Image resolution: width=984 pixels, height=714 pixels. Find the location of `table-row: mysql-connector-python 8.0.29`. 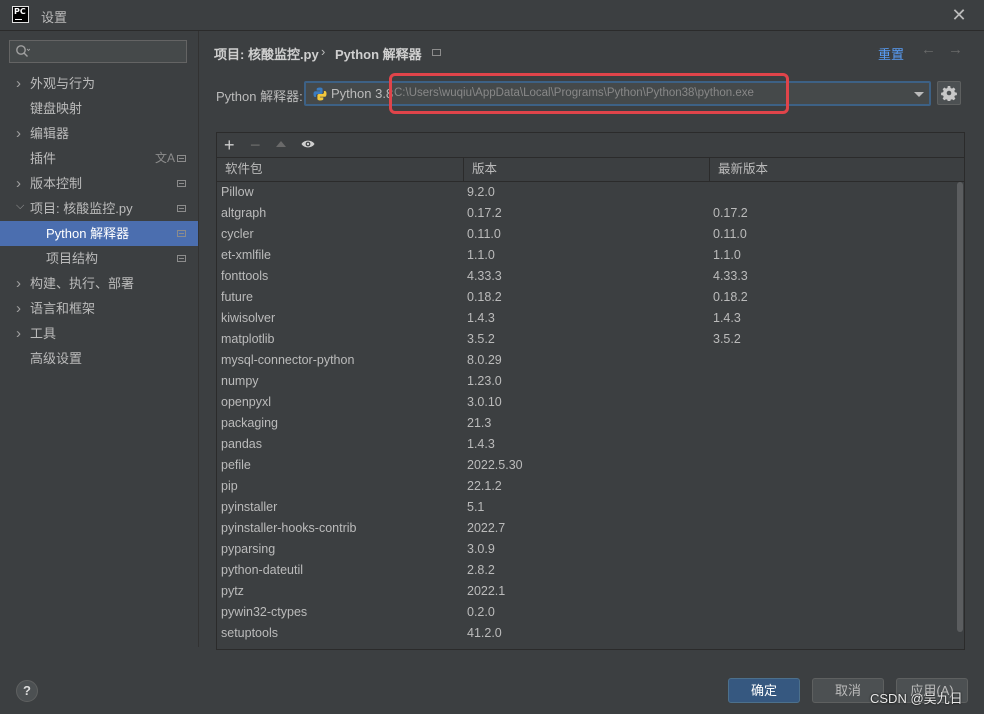

table-row: mysql-connector-python 8.0.29 is located at coordinates (585, 360).